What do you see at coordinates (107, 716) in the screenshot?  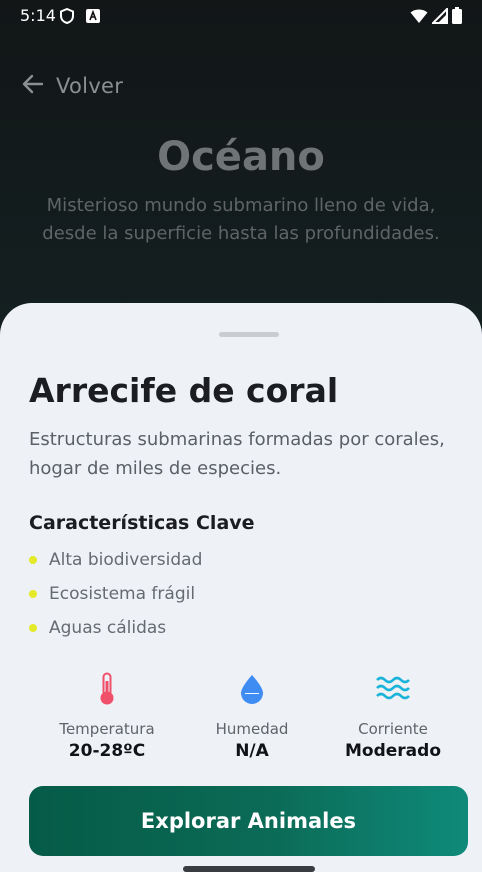 I see `stat-temperature: Temperatura 20-28ºC` at bounding box center [107, 716].